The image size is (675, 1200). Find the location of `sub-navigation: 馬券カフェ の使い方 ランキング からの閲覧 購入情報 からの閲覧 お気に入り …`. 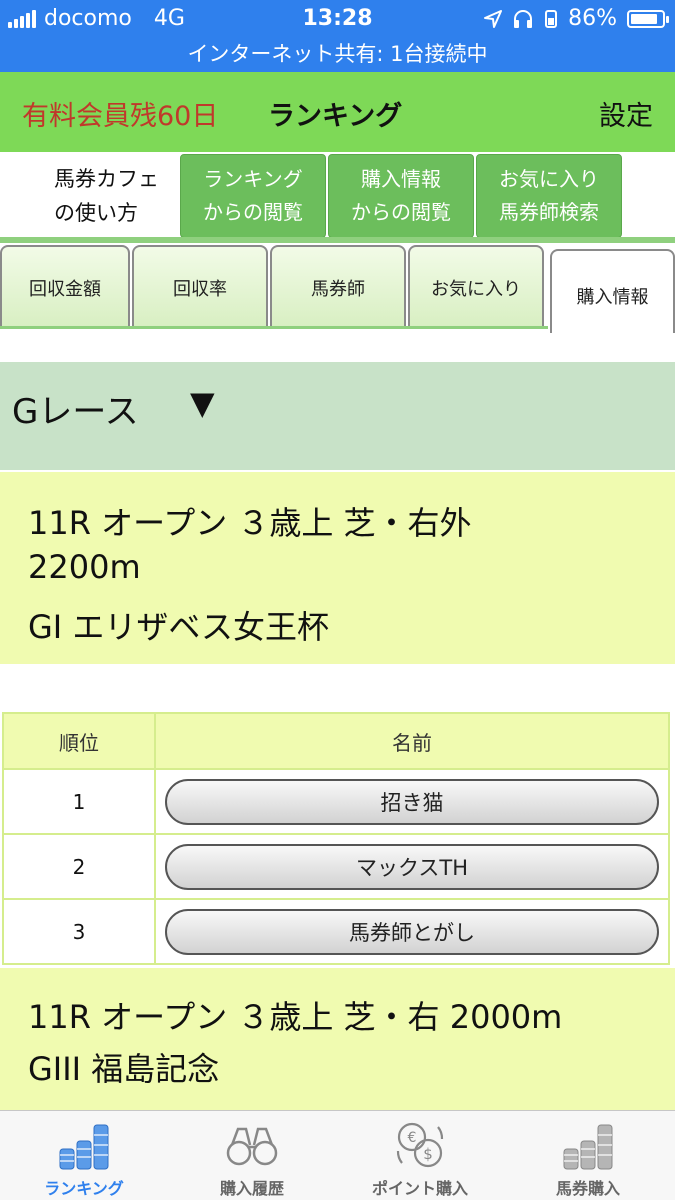

sub-navigation: 馬券カフェ の使い方 ランキング からの閲覧 購入情報 からの閲覧 お気に入り … is located at coordinates (337, 196).